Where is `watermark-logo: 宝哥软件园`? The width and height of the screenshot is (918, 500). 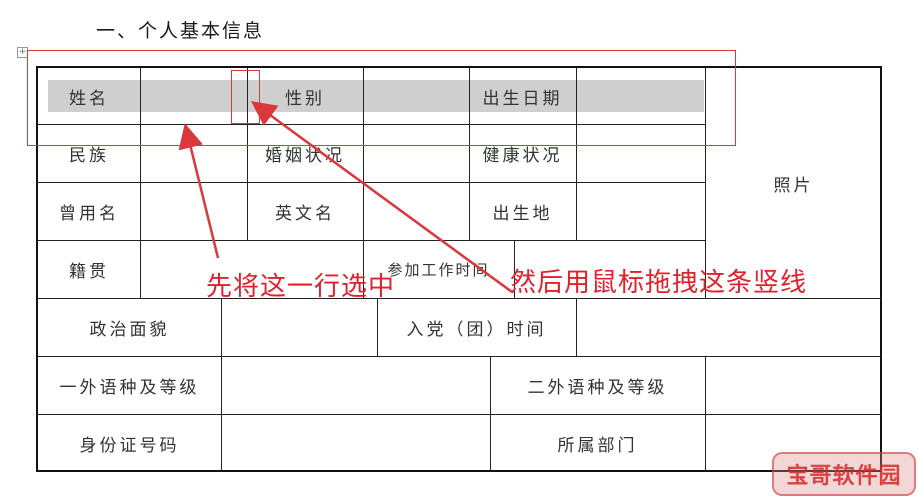 watermark-logo: 宝哥软件园 is located at coordinates (844, 474).